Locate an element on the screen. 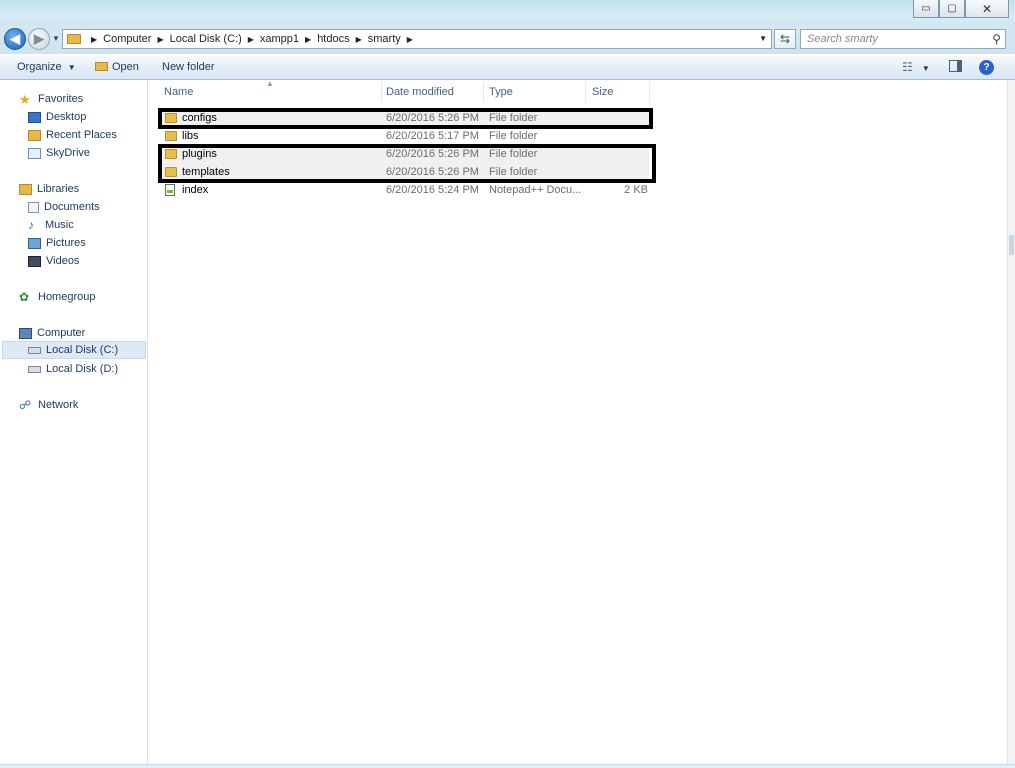 The height and width of the screenshot is (768, 1015). nav-network-label: Network is located at coordinates (58, 405).